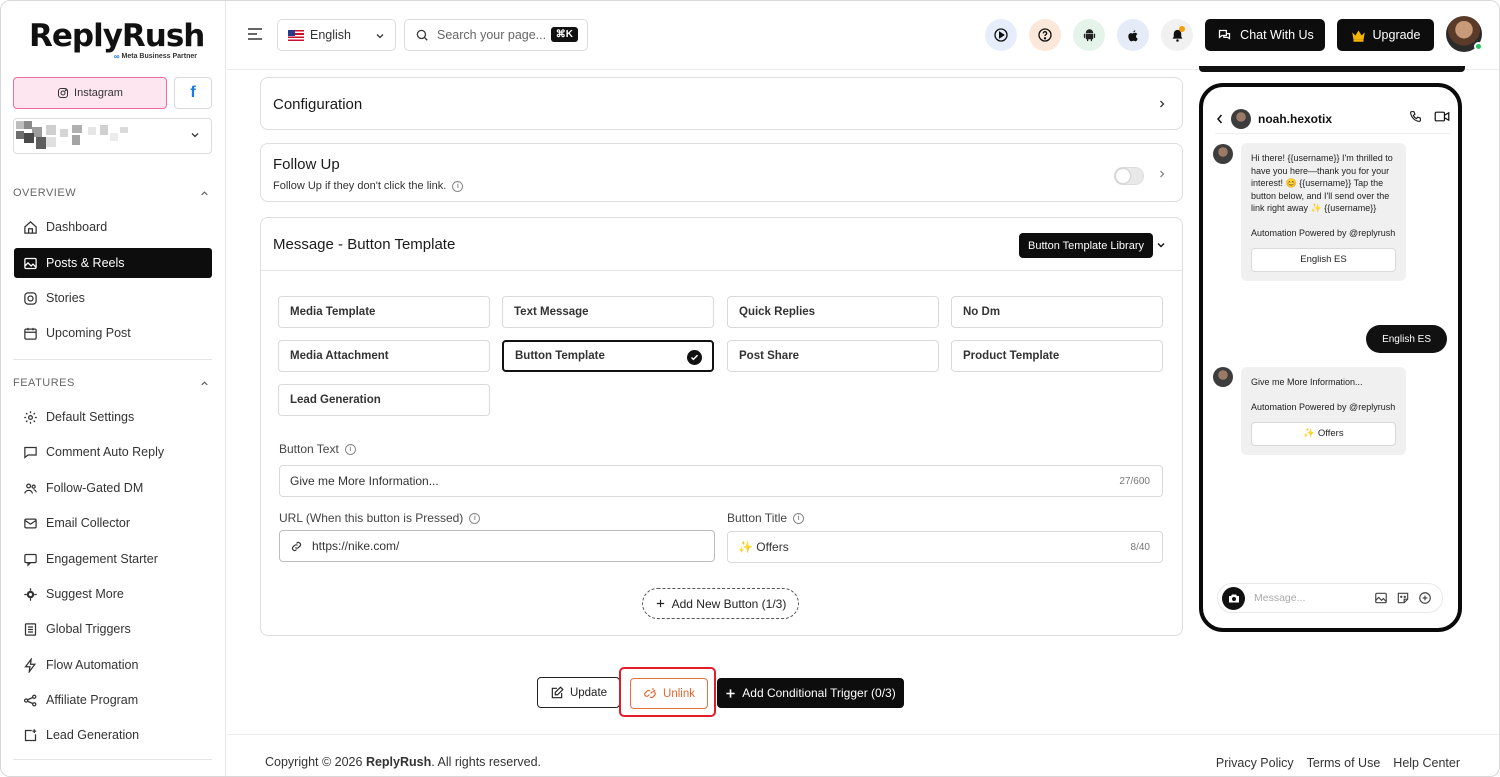 The width and height of the screenshot is (1500, 777). I want to click on option-product-template: Product Template, so click(1057, 356).